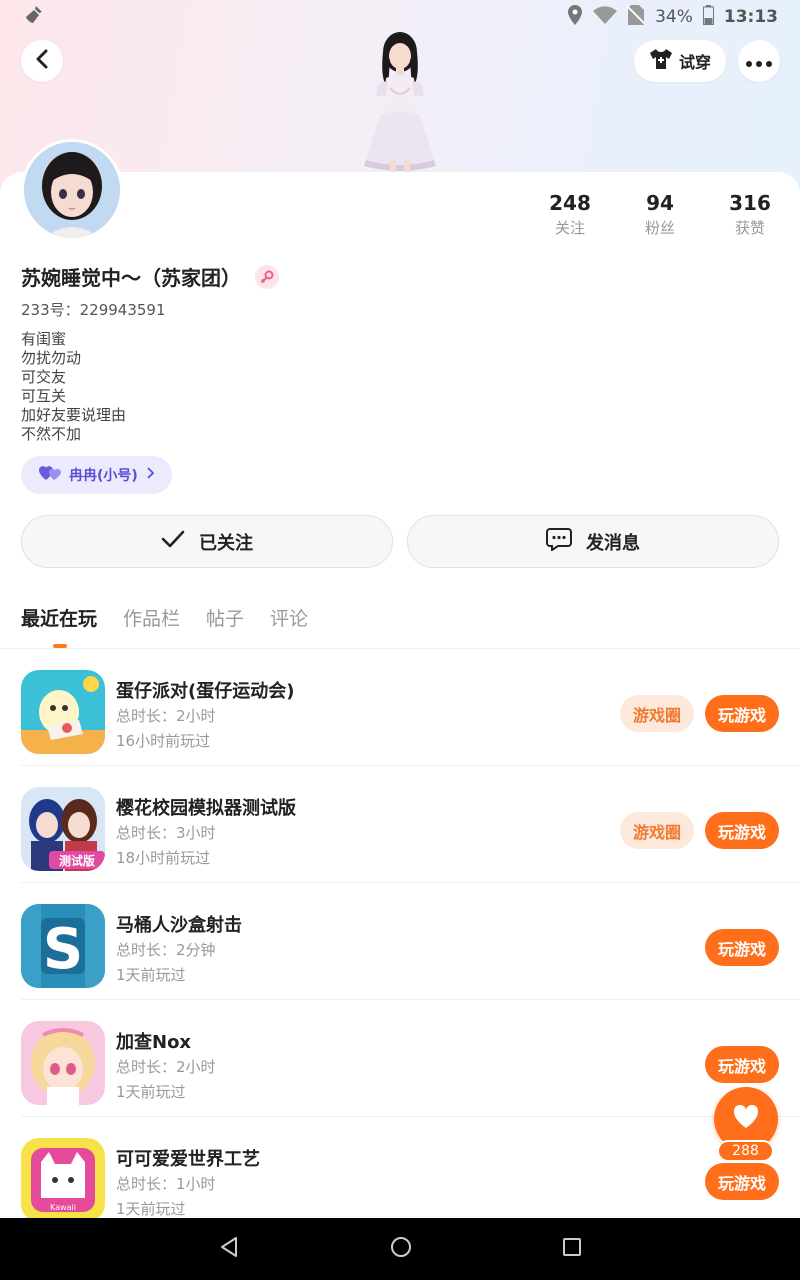 The width and height of the screenshot is (800, 1280). I want to click on system-navigation-bar, so click(400, 1249).